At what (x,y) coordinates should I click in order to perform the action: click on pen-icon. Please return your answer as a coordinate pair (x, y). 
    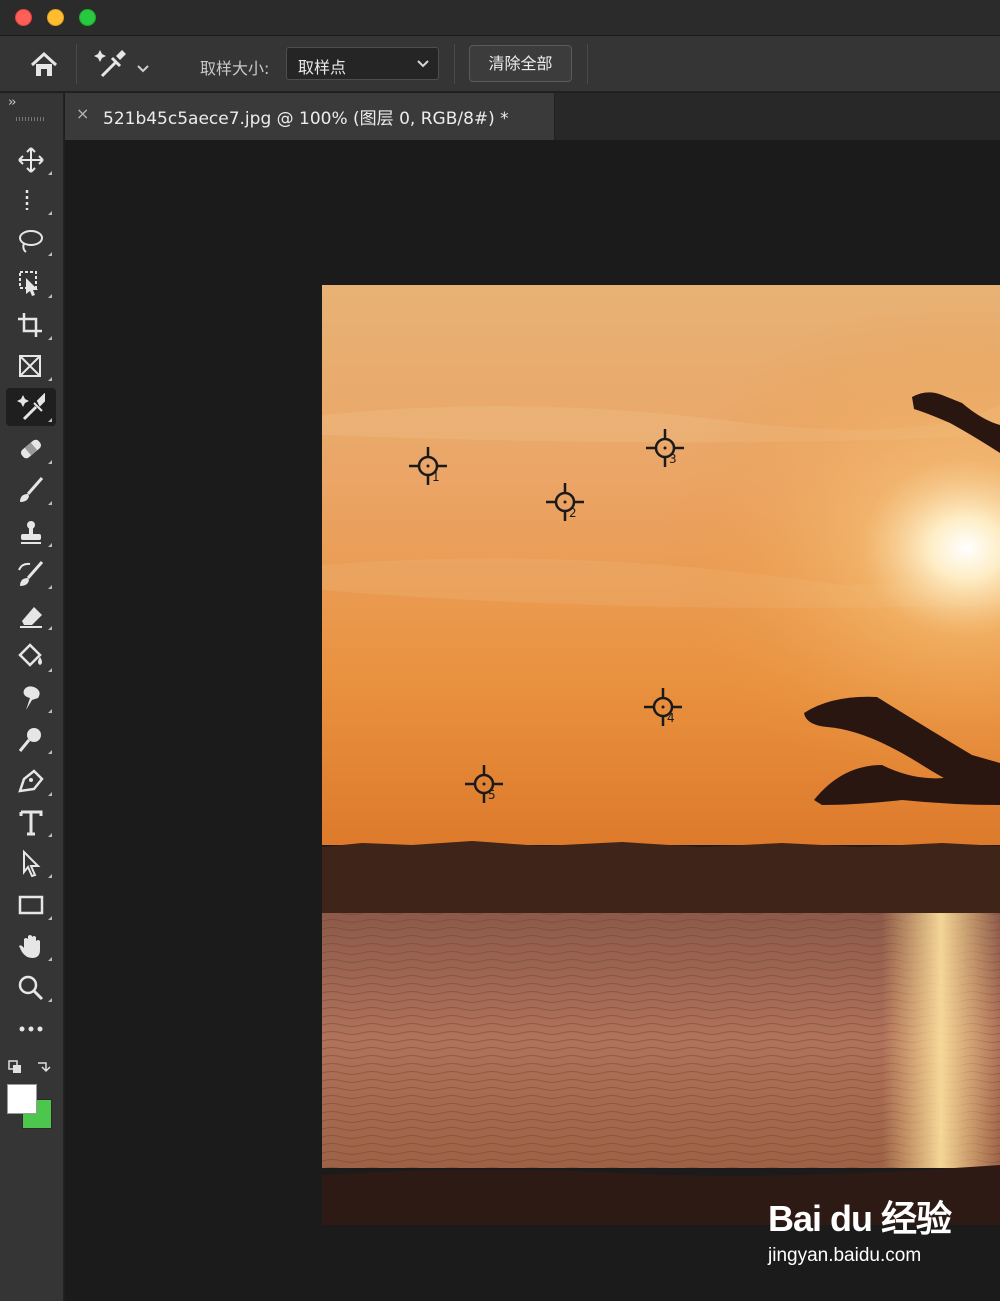
    Looking at the image, I should click on (31, 781).